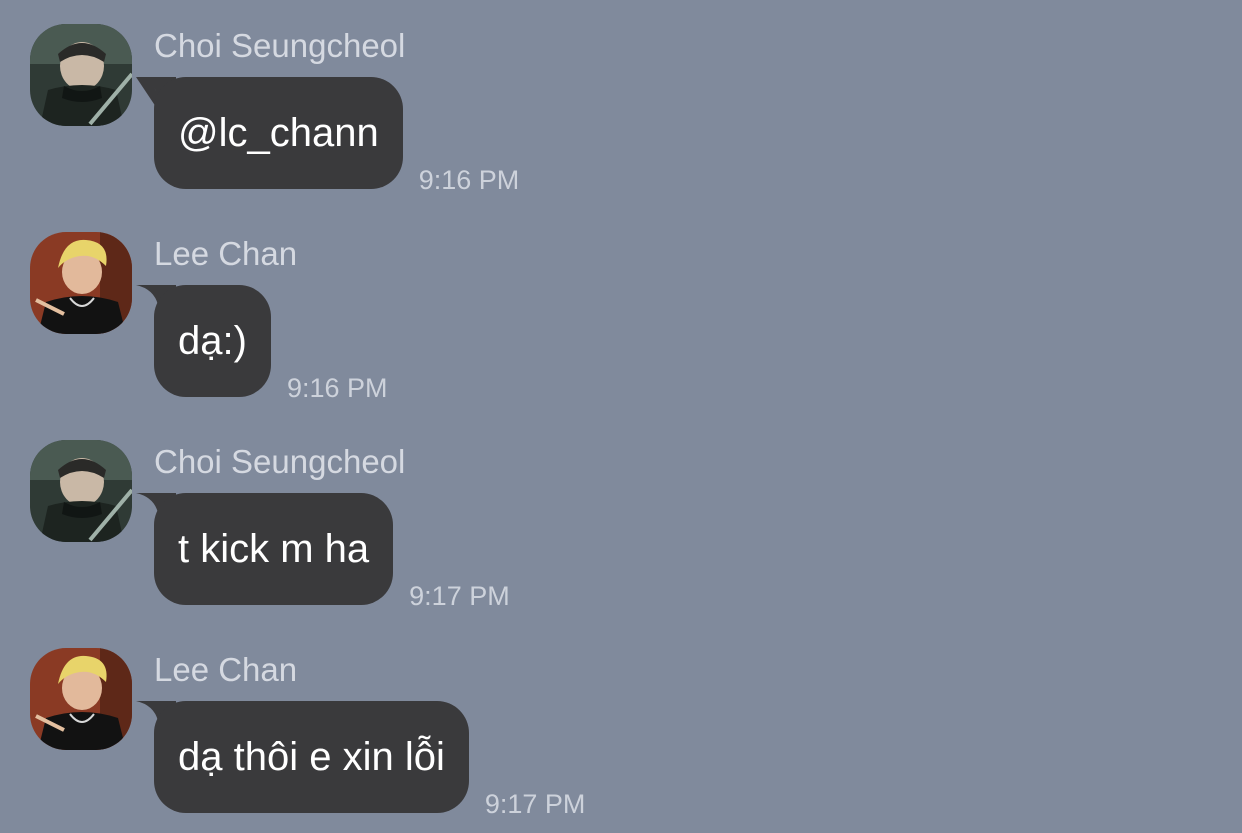 This screenshot has width=1242, height=833. I want to click on message-bubble: t kick m ha 9:17 PM, so click(332, 552).